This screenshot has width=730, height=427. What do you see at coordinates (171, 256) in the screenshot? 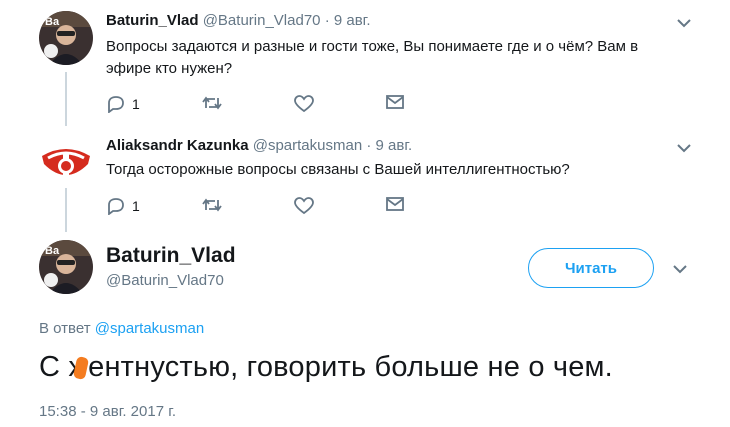
I see `main-author-name: Baturin_Vlad` at bounding box center [171, 256].